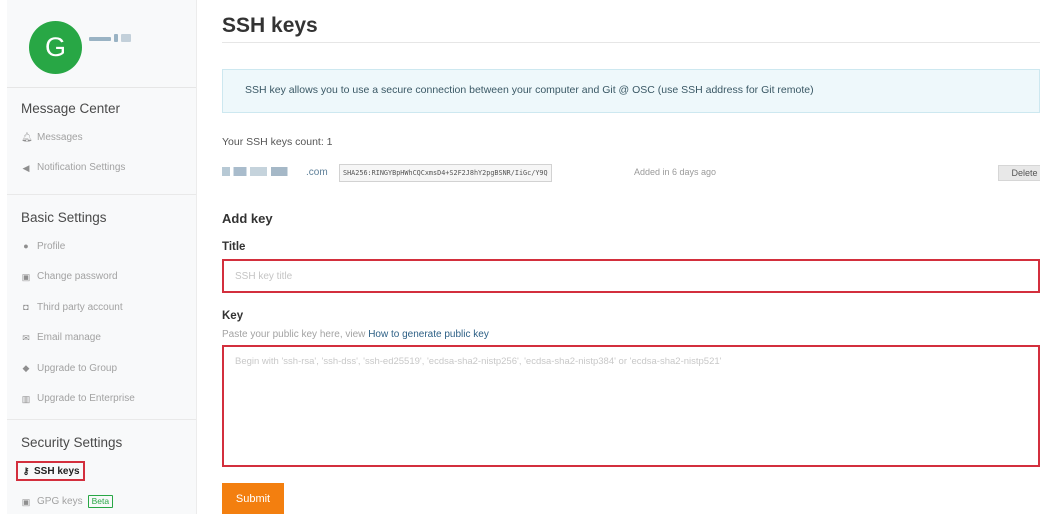 This screenshot has height=514, width=1040. What do you see at coordinates (26, 167) in the screenshot?
I see `megaphone-icon: ◀` at bounding box center [26, 167].